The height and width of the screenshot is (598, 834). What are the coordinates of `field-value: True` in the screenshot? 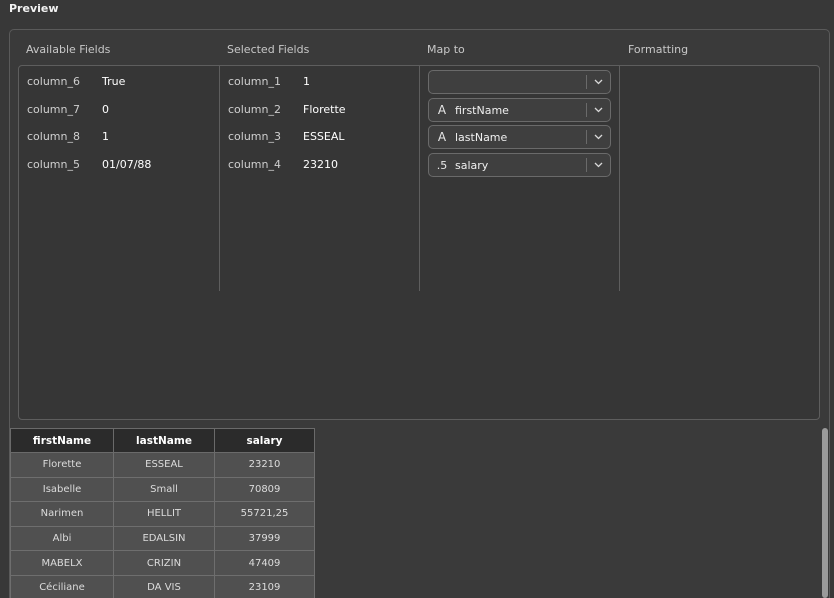 It's located at (114, 81).